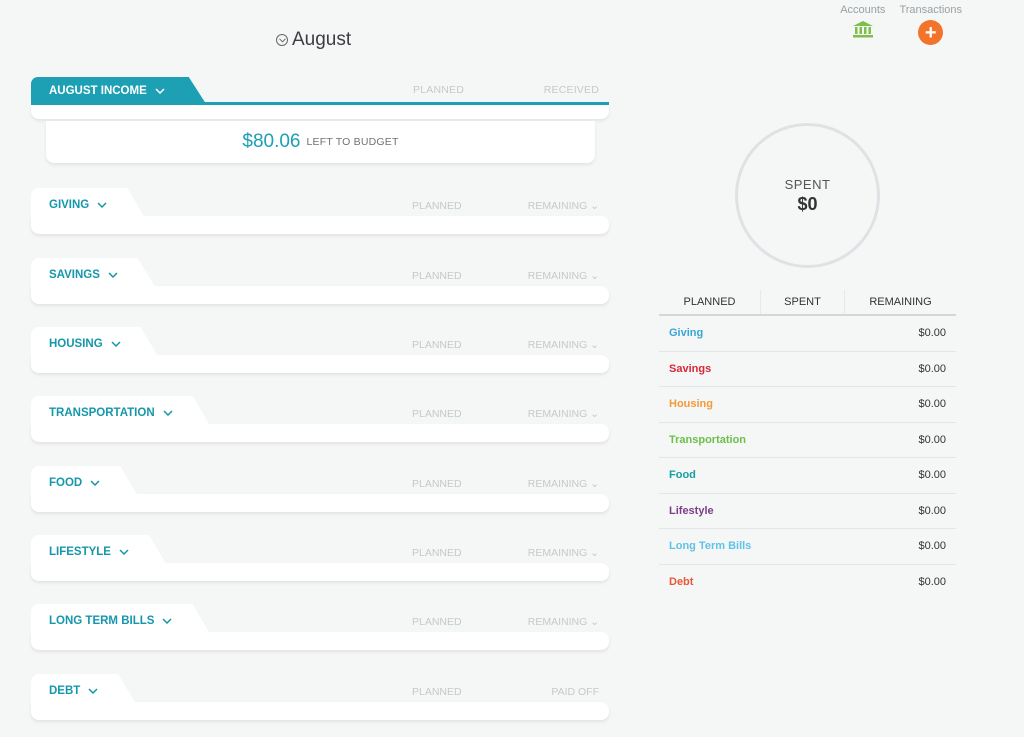 The height and width of the screenshot is (737, 1024). What do you see at coordinates (691, 510) in the screenshot?
I see `summary-row-name: Lifestyle` at bounding box center [691, 510].